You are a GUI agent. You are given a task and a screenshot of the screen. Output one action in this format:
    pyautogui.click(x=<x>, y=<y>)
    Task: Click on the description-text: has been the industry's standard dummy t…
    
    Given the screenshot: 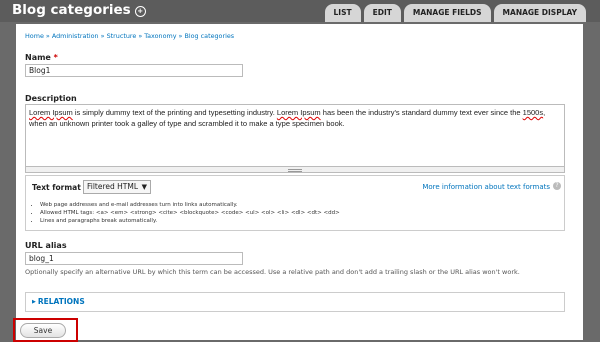 What is the action you would take?
    pyautogui.click(x=421, y=112)
    